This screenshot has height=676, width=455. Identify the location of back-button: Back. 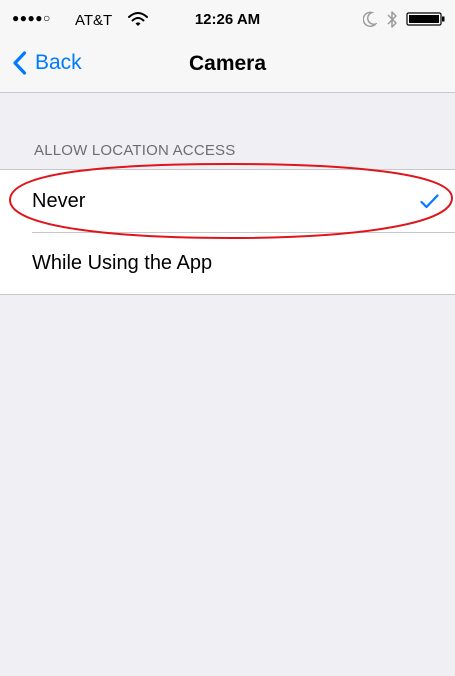
(47, 63).